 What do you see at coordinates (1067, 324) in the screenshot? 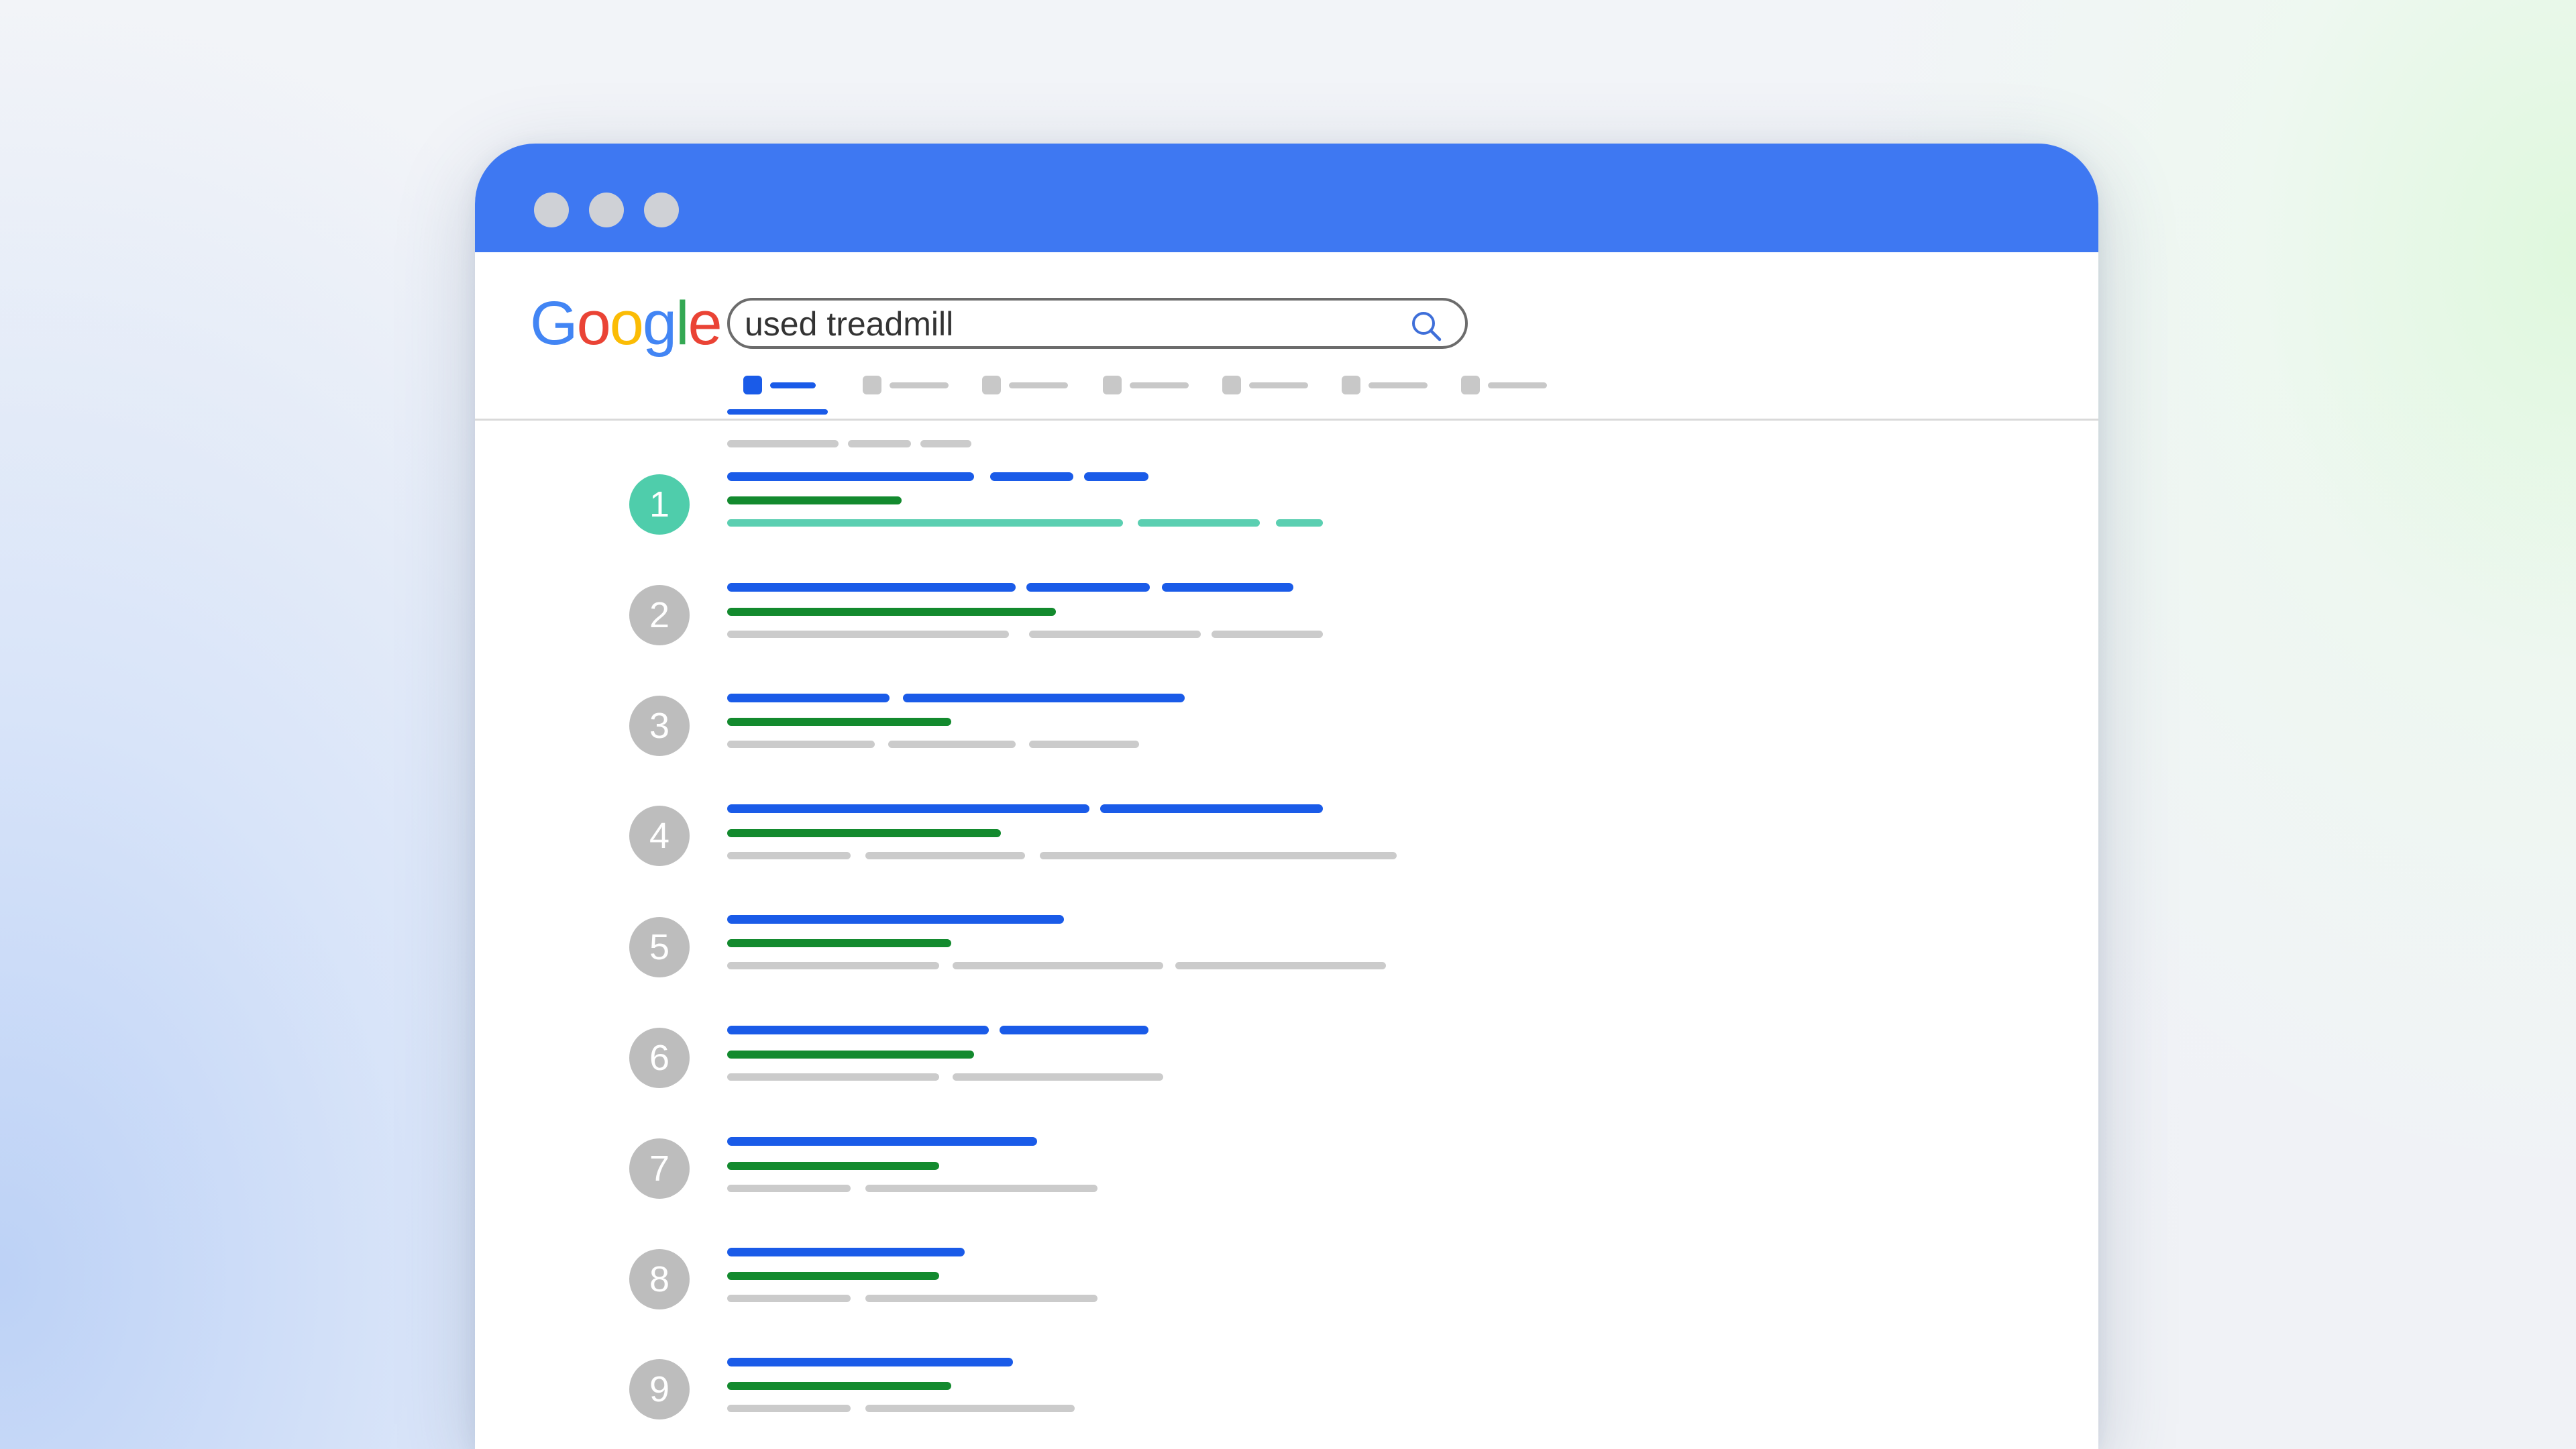
I see `search-input` at bounding box center [1067, 324].